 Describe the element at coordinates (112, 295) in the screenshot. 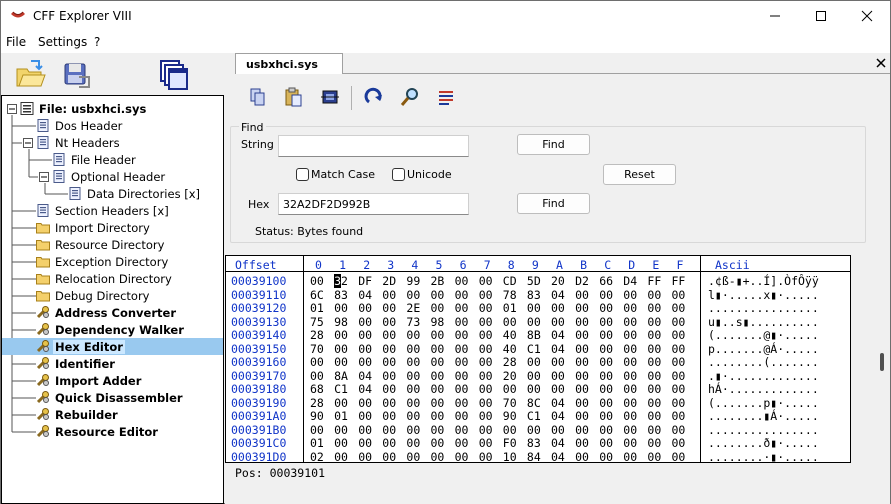

I see `tree-item-debug-directory: Debug Directory` at that location.